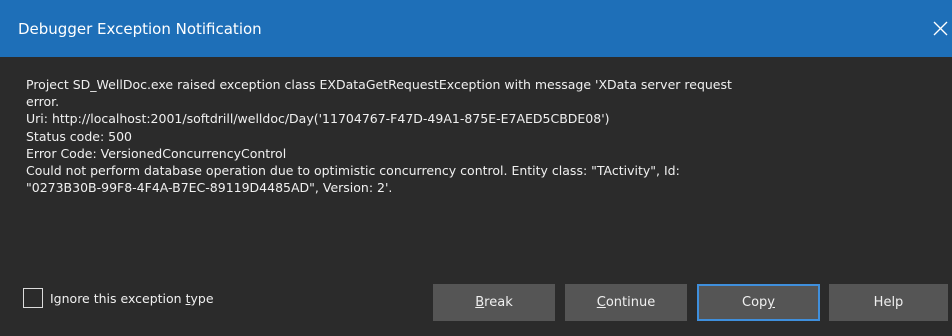 This screenshot has height=336, width=952. What do you see at coordinates (626, 302) in the screenshot?
I see `continue-button: Continue` at bounding box center [626, 302].